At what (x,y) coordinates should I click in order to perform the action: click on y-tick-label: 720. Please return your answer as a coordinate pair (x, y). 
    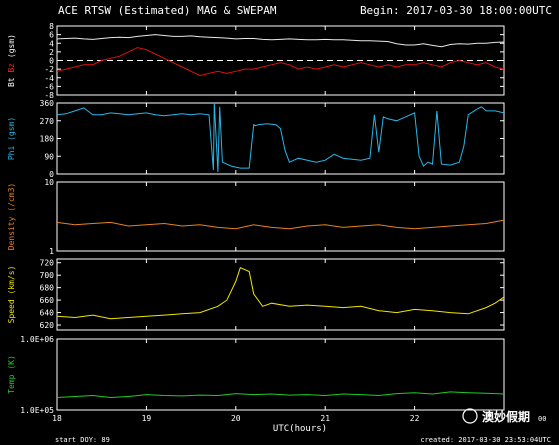
    Looking at the image, I should click on (47, 263).